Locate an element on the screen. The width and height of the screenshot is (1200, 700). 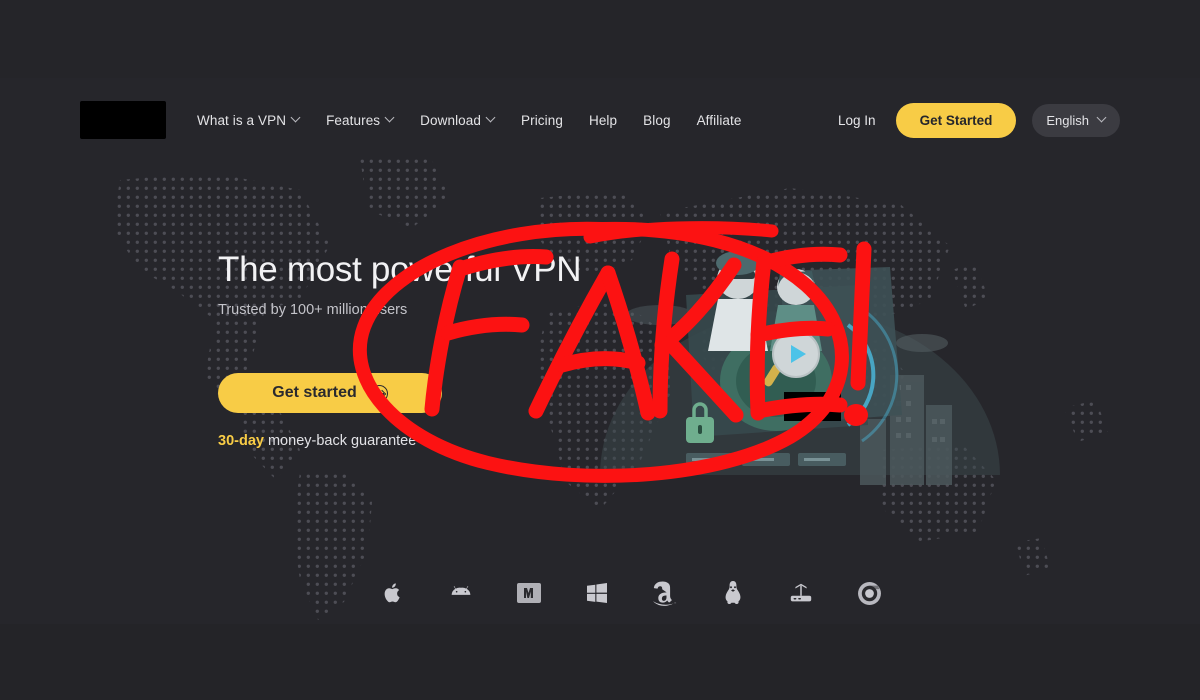
guarantee-highlight: 30-day is located at coordinates (241, 441).